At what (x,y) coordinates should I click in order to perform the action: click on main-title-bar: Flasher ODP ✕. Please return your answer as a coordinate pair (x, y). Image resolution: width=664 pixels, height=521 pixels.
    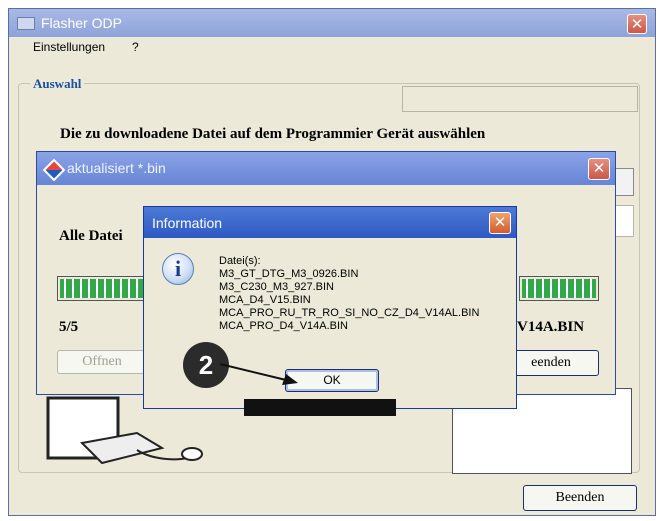
    Looking at the image, I should click on (332, 23).